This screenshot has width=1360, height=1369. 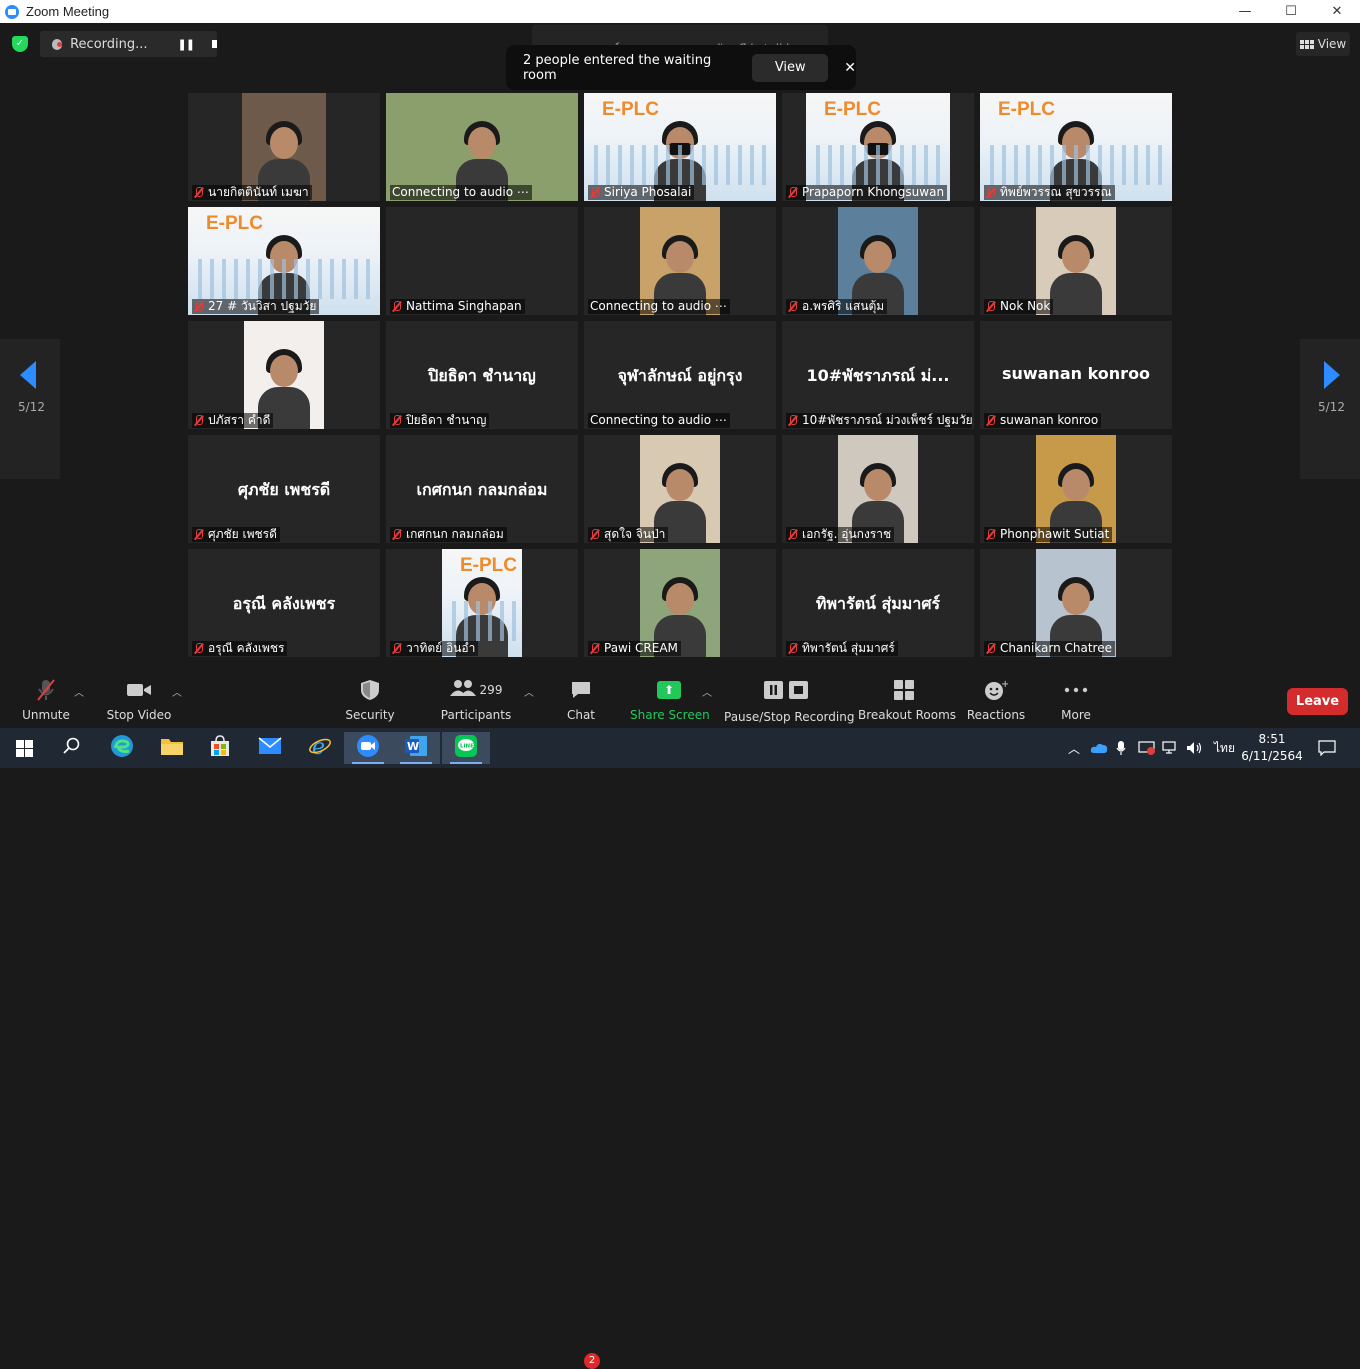 I want to click on breakout-rooms-button: Breakout Rooms, so click(x=907, y=702).